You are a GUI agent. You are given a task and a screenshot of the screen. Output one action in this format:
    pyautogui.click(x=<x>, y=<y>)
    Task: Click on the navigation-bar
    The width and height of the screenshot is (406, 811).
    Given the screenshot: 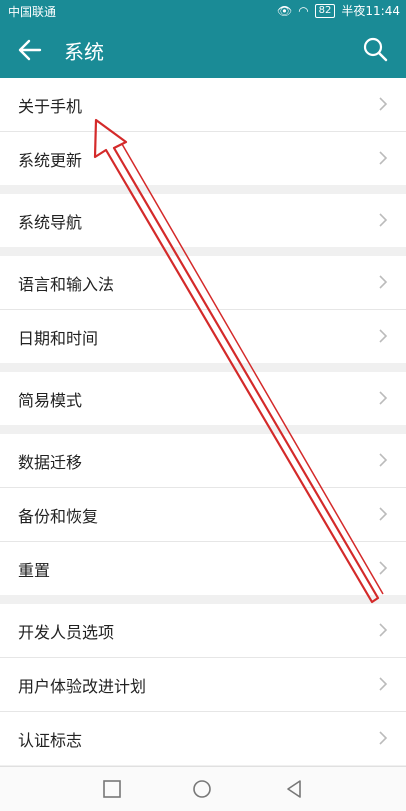 What is the action you would take?
    pyautogui.click(x=203, y=788)
    